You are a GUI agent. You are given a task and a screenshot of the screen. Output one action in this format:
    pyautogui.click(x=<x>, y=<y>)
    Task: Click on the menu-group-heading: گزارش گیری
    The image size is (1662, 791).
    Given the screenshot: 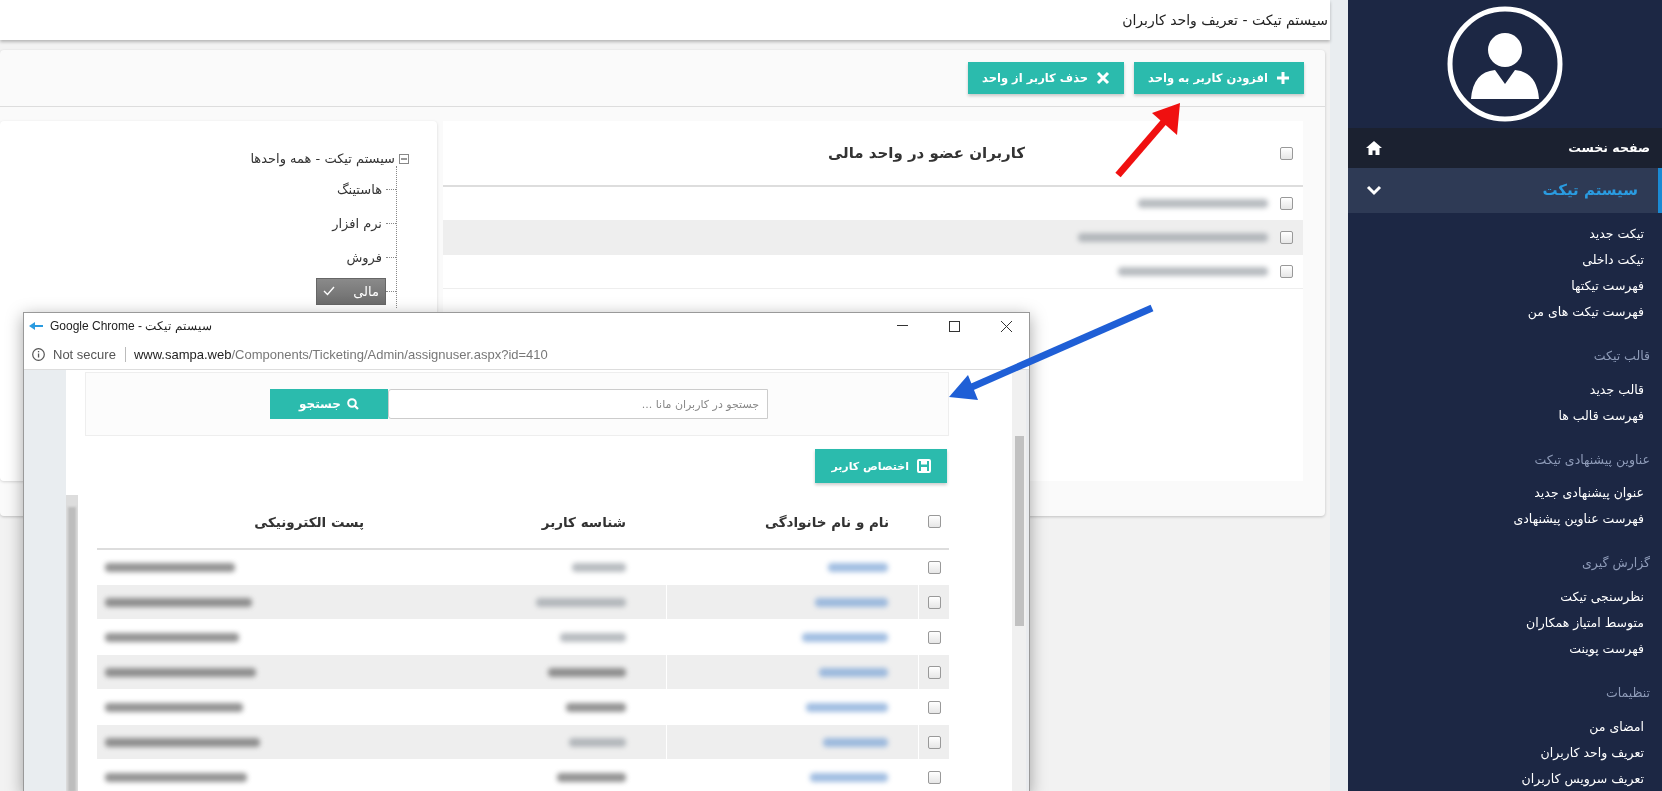 What is the action you would take?
    pyautogui.click(x=1616, y=563)
    